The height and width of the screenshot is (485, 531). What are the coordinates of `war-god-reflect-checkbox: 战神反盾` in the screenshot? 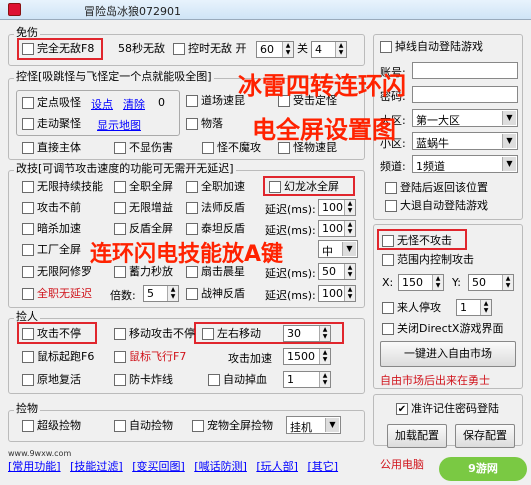 It's located at (215, 294).